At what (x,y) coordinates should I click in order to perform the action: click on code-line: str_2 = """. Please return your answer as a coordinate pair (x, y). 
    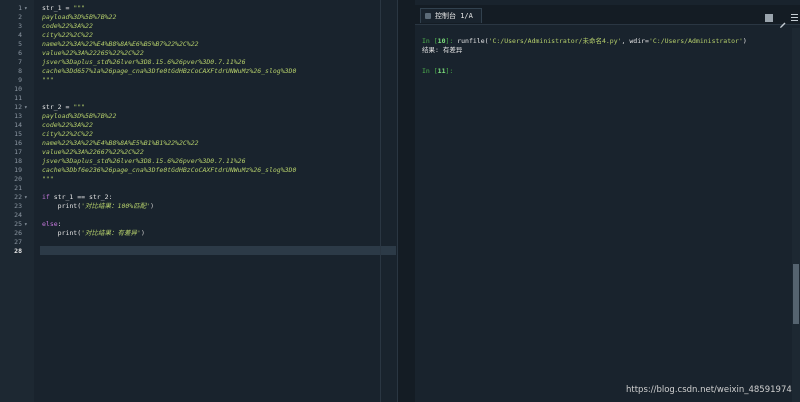
    Looking at the image, I should click on (63, 107).